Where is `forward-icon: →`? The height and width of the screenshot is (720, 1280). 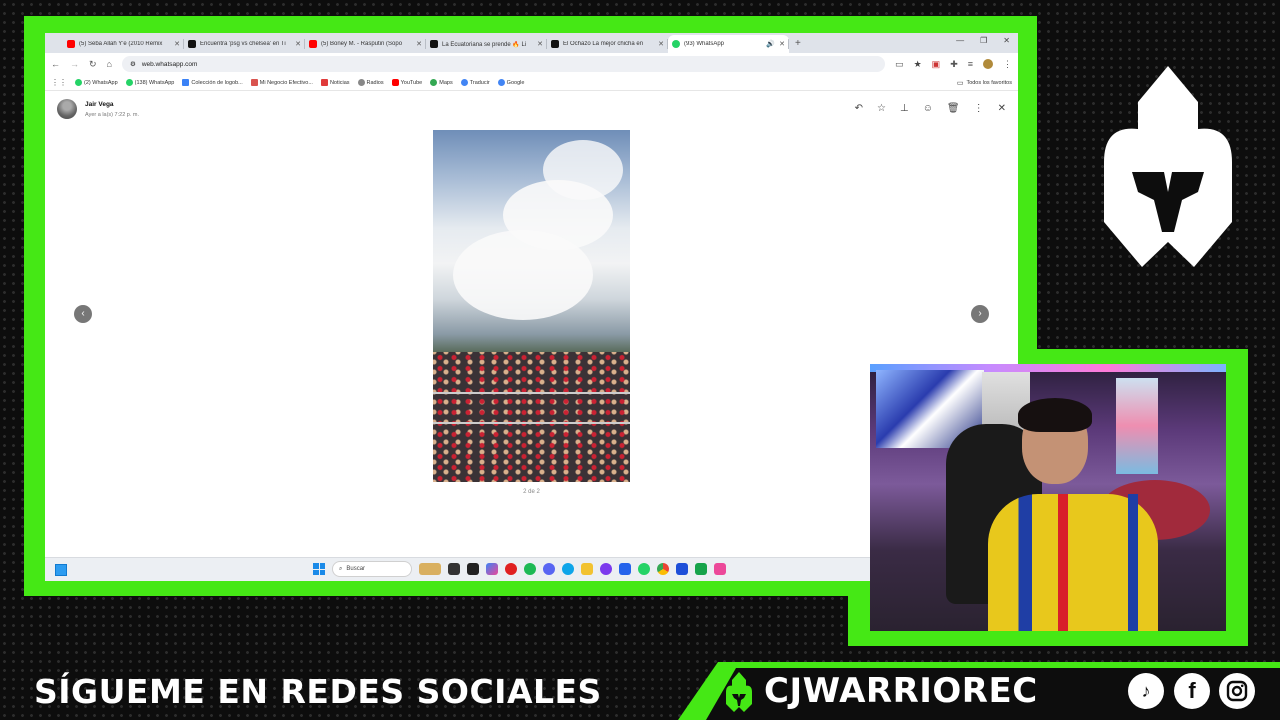
forward-icon: → is located at coordinates (74, 64).